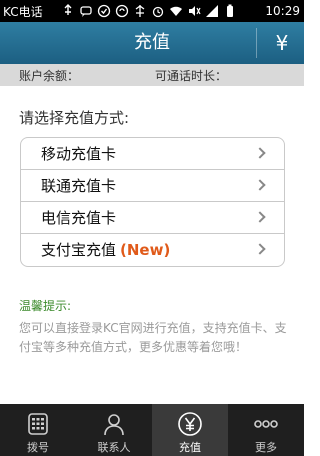 This screenshot has width=320, height=456. I want to click on talk-time-label: 可通话时长：, so click(191, 76).